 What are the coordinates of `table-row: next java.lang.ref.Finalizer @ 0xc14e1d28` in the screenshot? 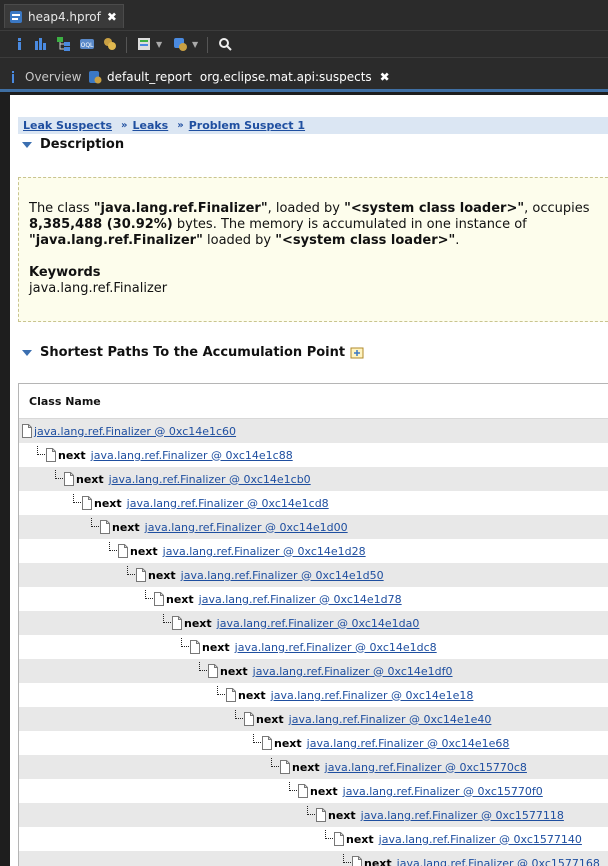 It's located at (313, 551).